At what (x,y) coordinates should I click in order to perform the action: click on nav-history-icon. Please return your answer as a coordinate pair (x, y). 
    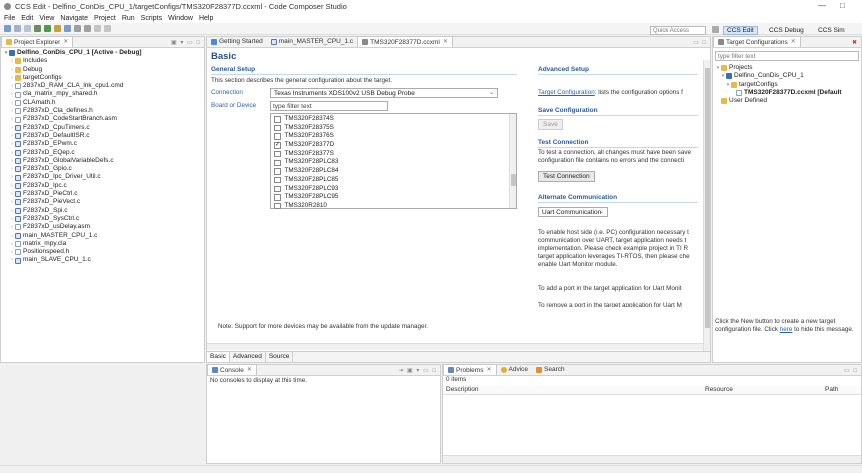
    Looking at the image, I should click on (97, 28).